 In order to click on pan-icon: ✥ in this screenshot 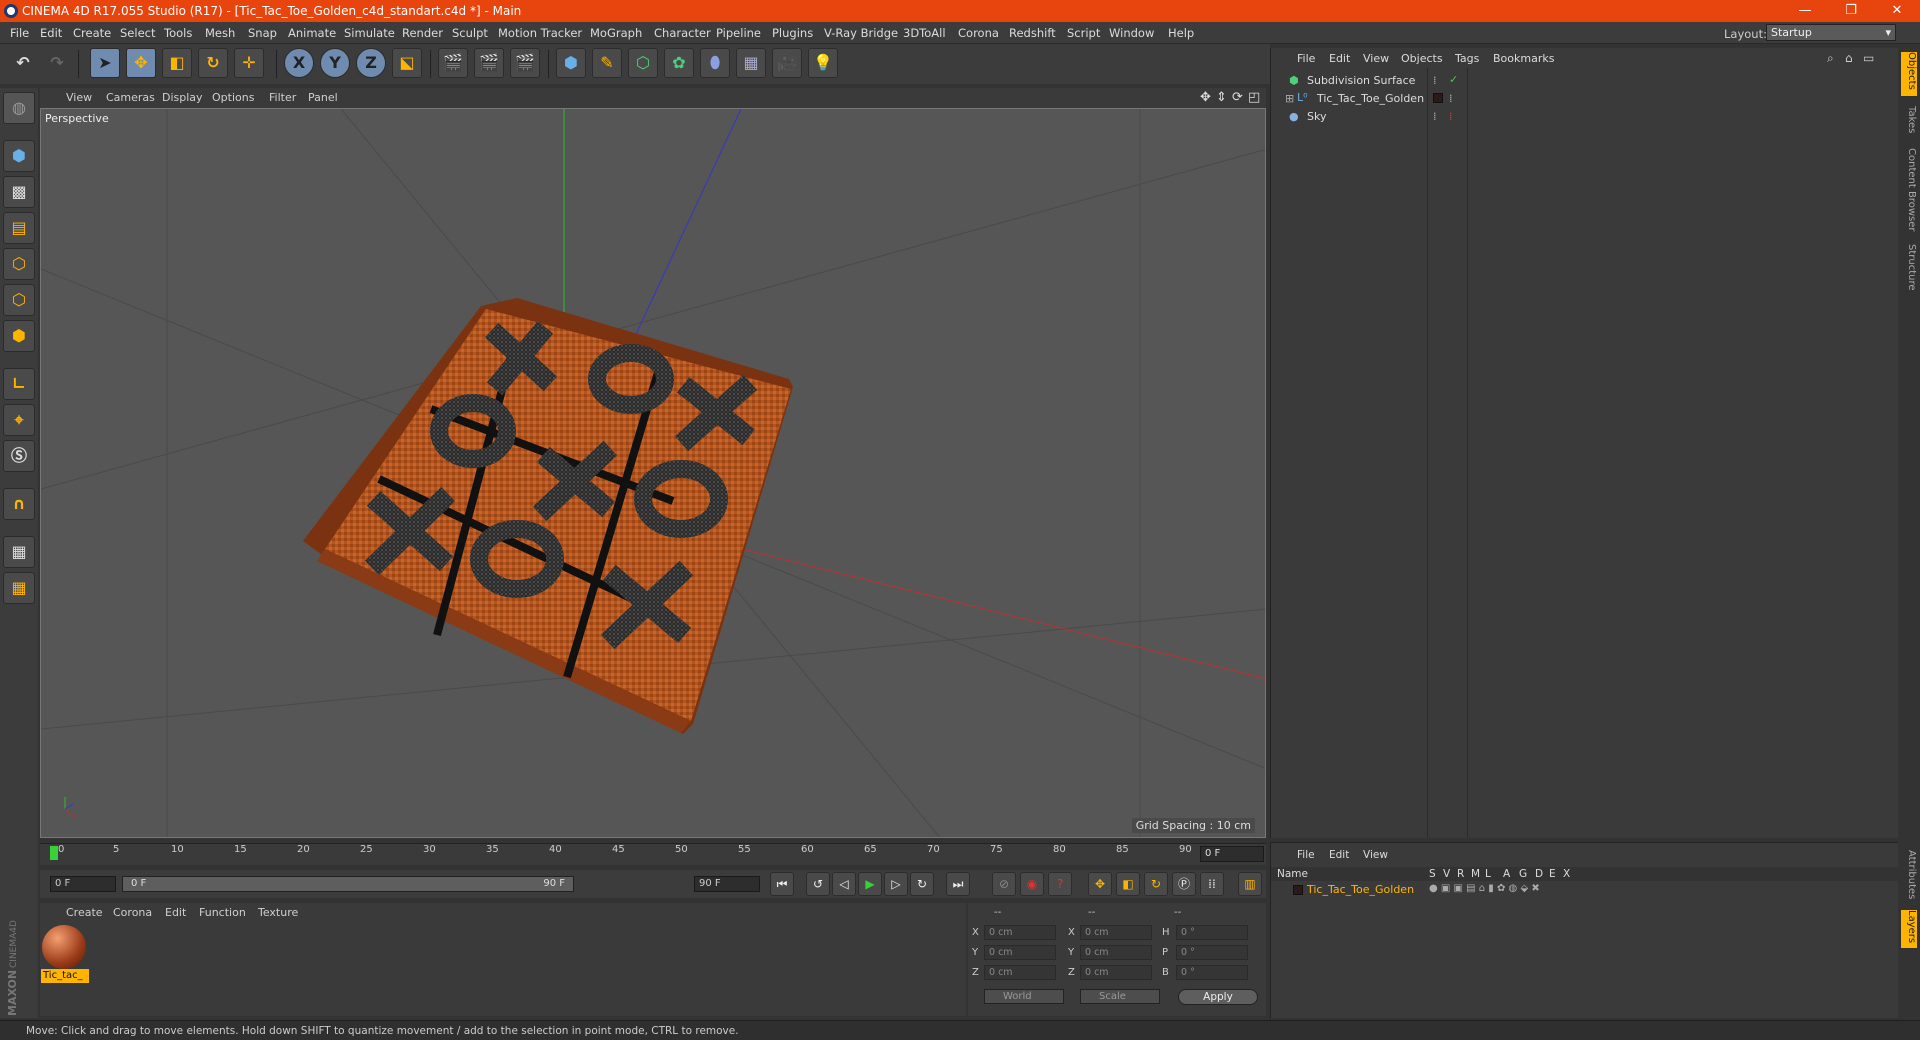, I will do `click(1205, 97)`.